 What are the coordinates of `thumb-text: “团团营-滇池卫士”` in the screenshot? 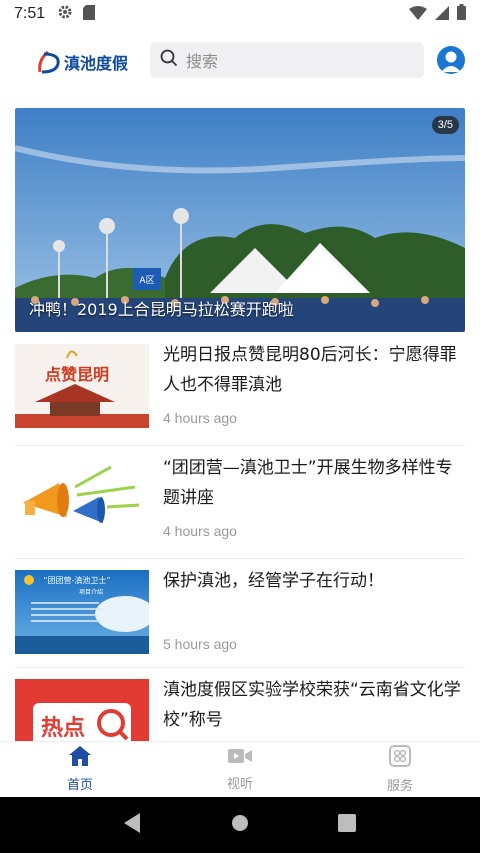 It's located at (76, 580).